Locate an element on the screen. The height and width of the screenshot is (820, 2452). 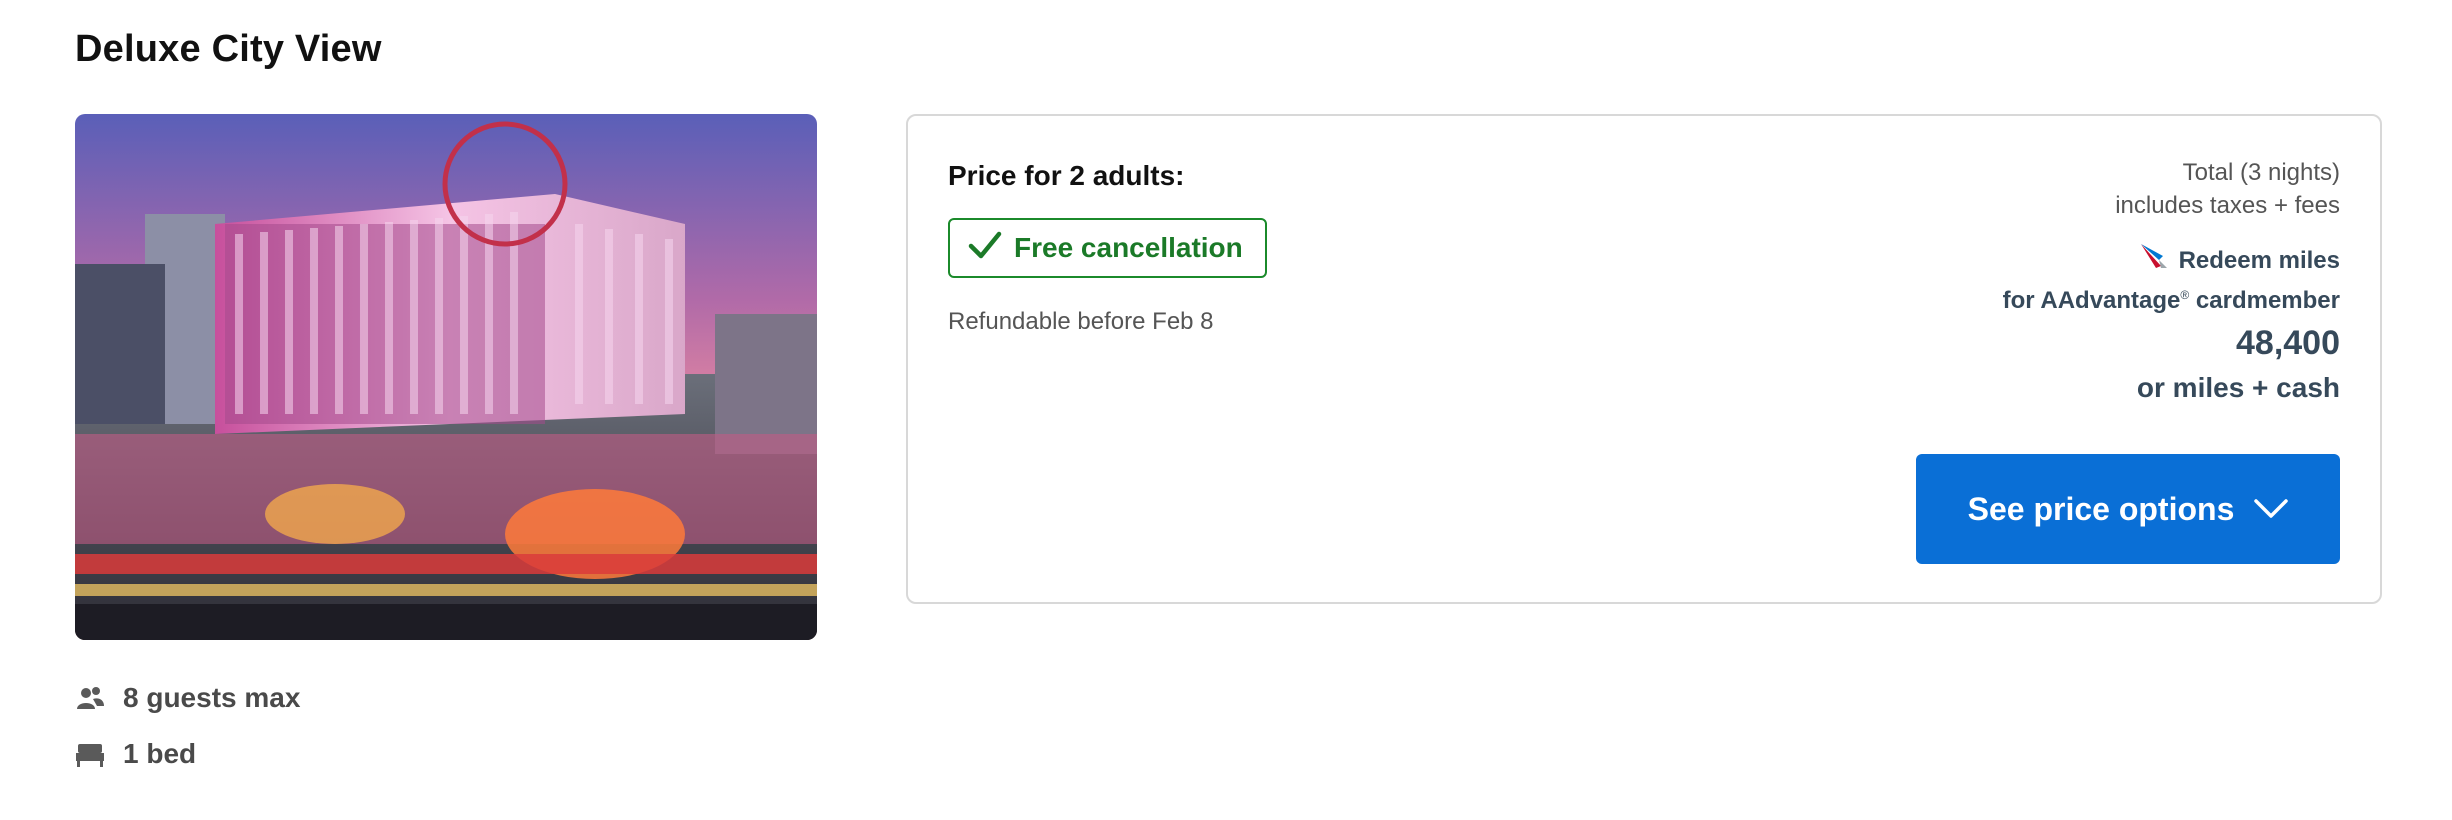
airline-logo-icon is located at coordinates (2154, 260).